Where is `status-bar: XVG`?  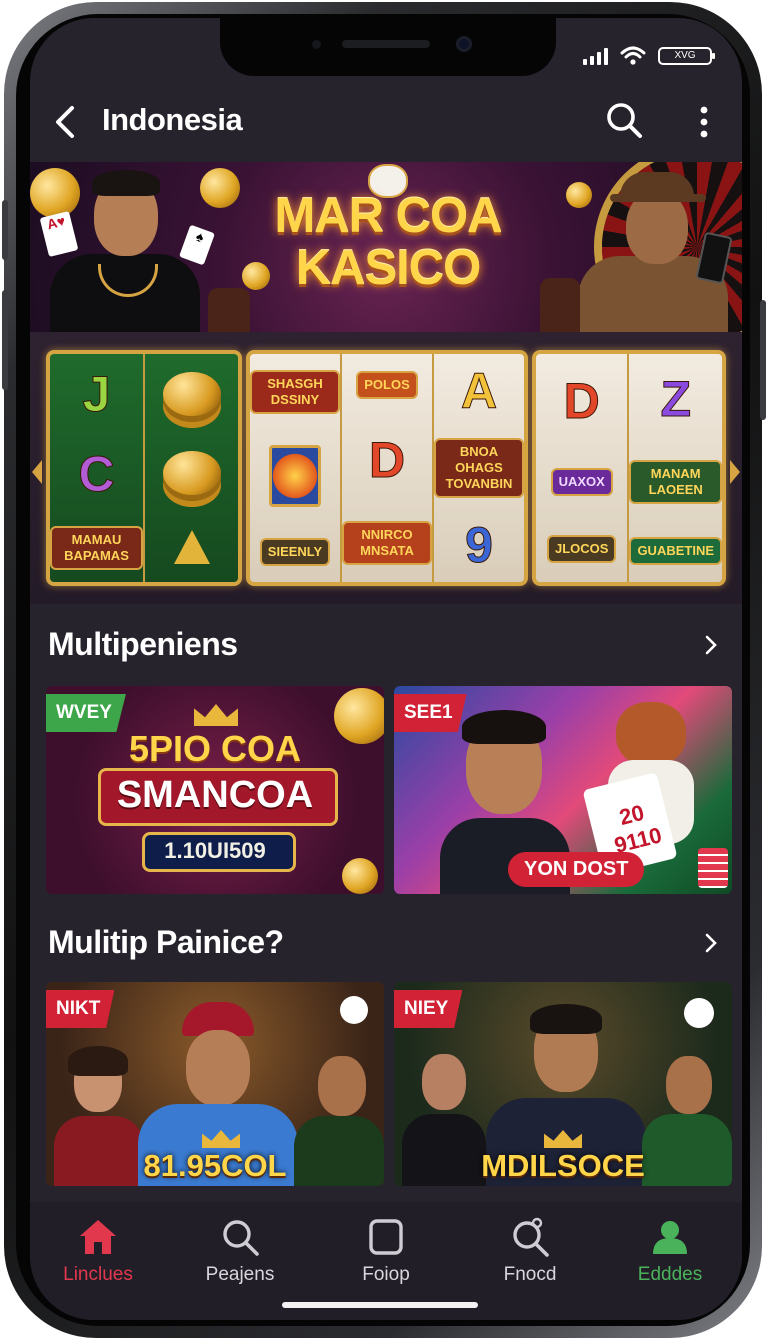
status-bar: XVG is located at coordinates (649, 56).